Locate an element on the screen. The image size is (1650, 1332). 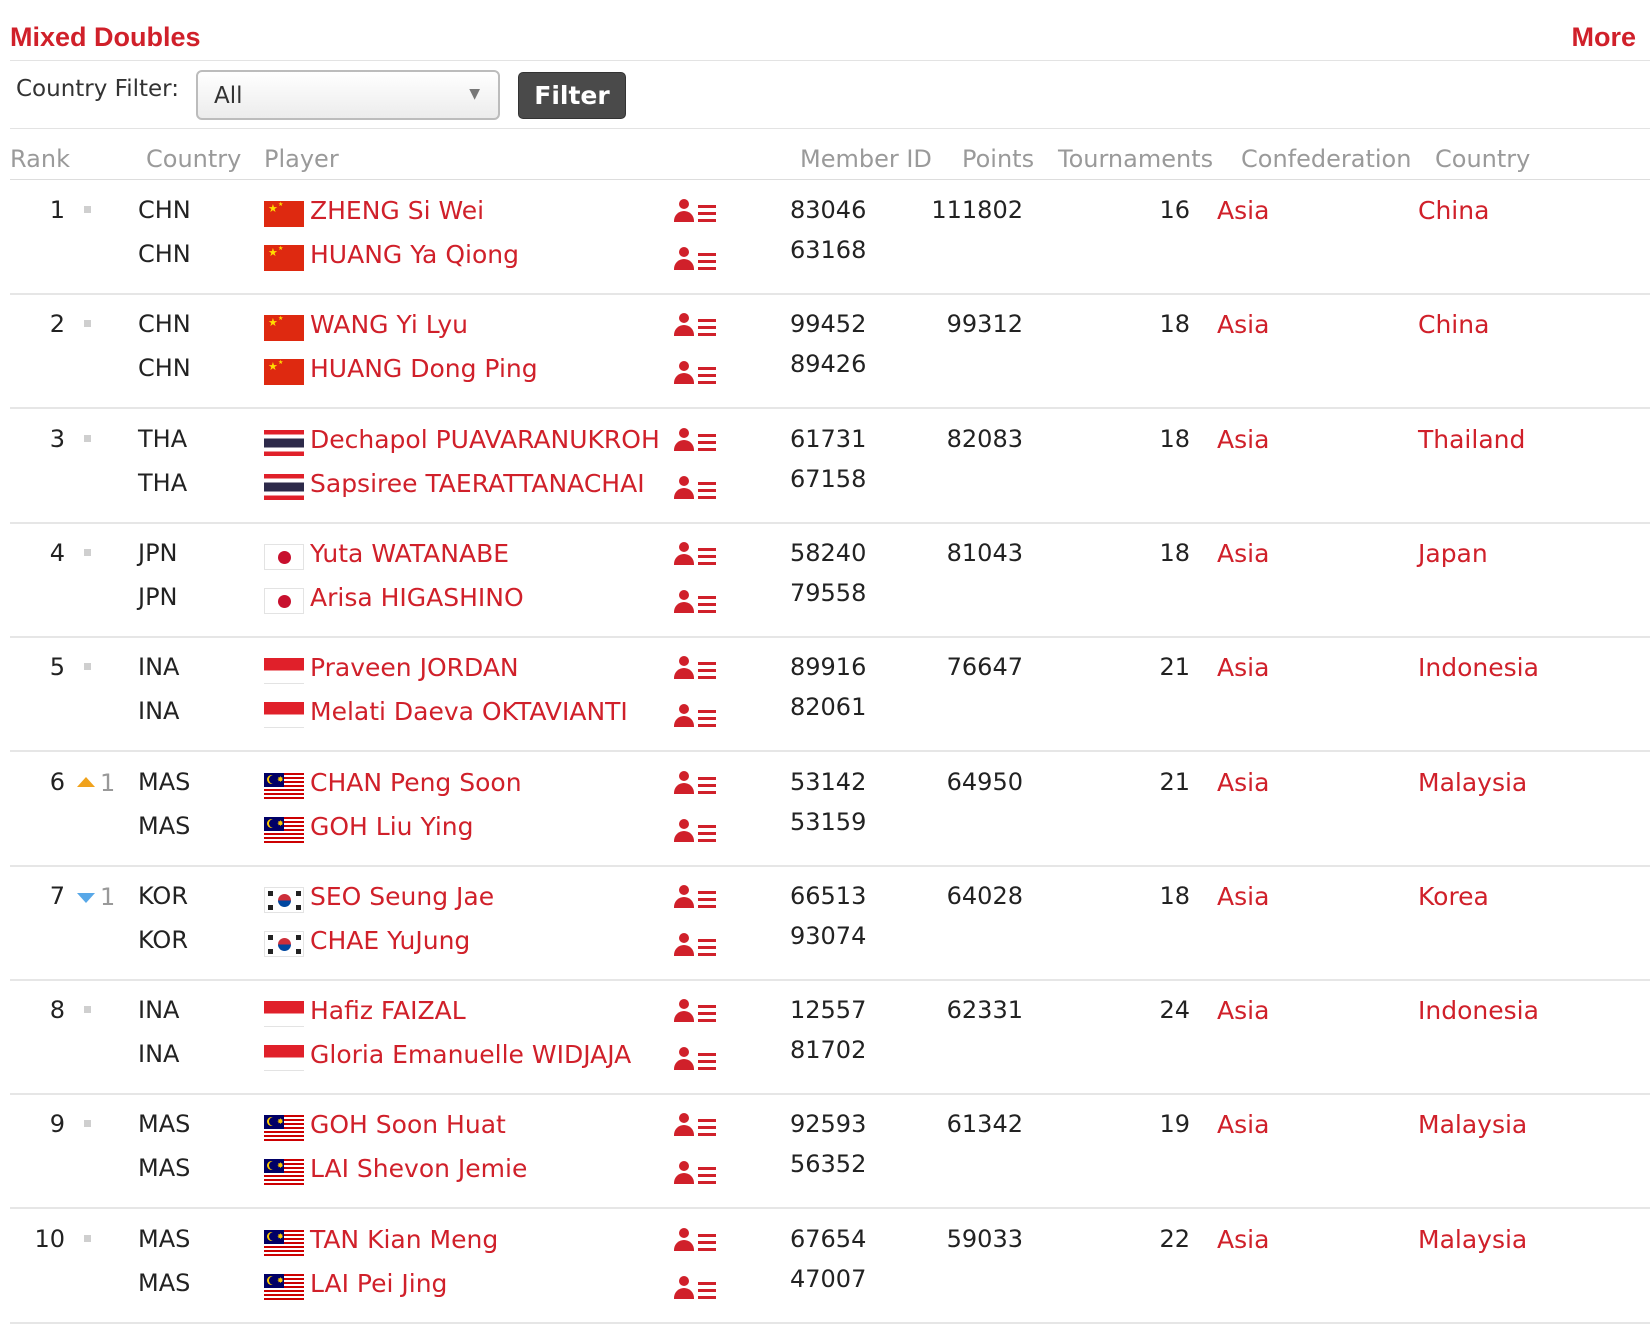
member-id: 56352 is located at coordinates (828, 1164).